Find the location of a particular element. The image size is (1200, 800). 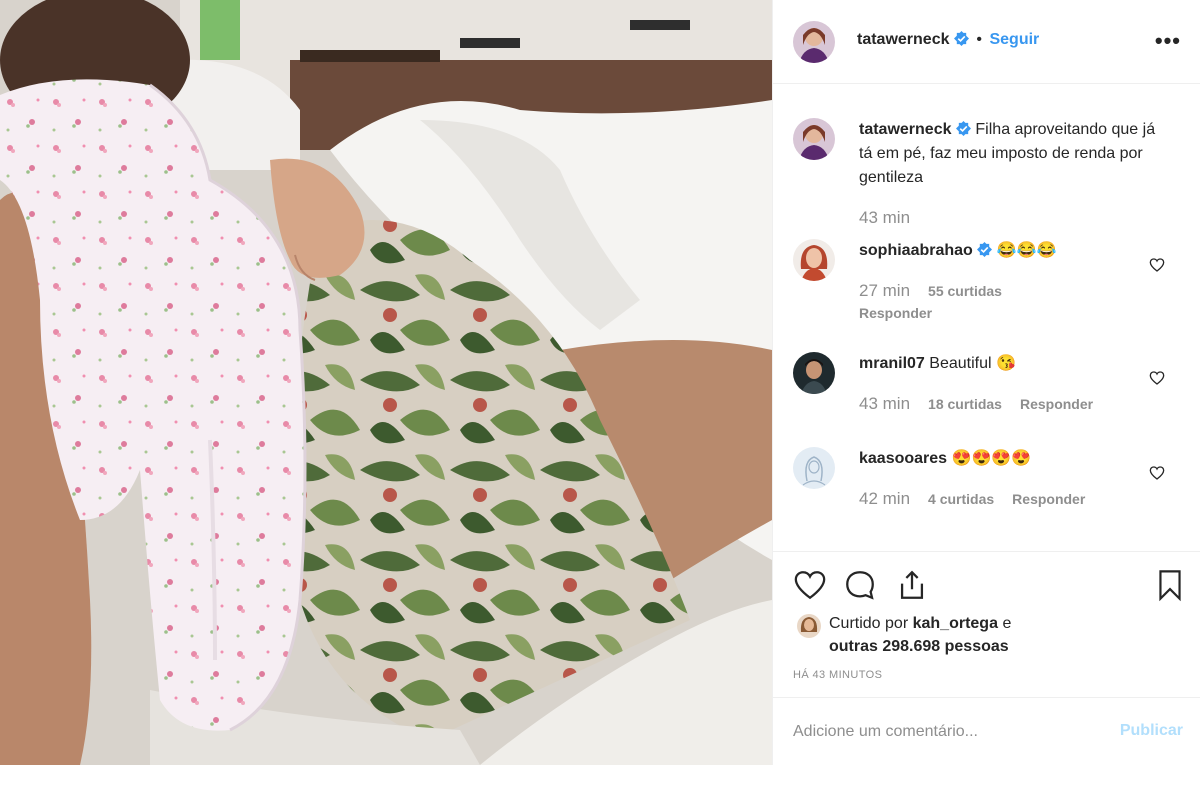

comment-input is located at coordinates (943, 732).